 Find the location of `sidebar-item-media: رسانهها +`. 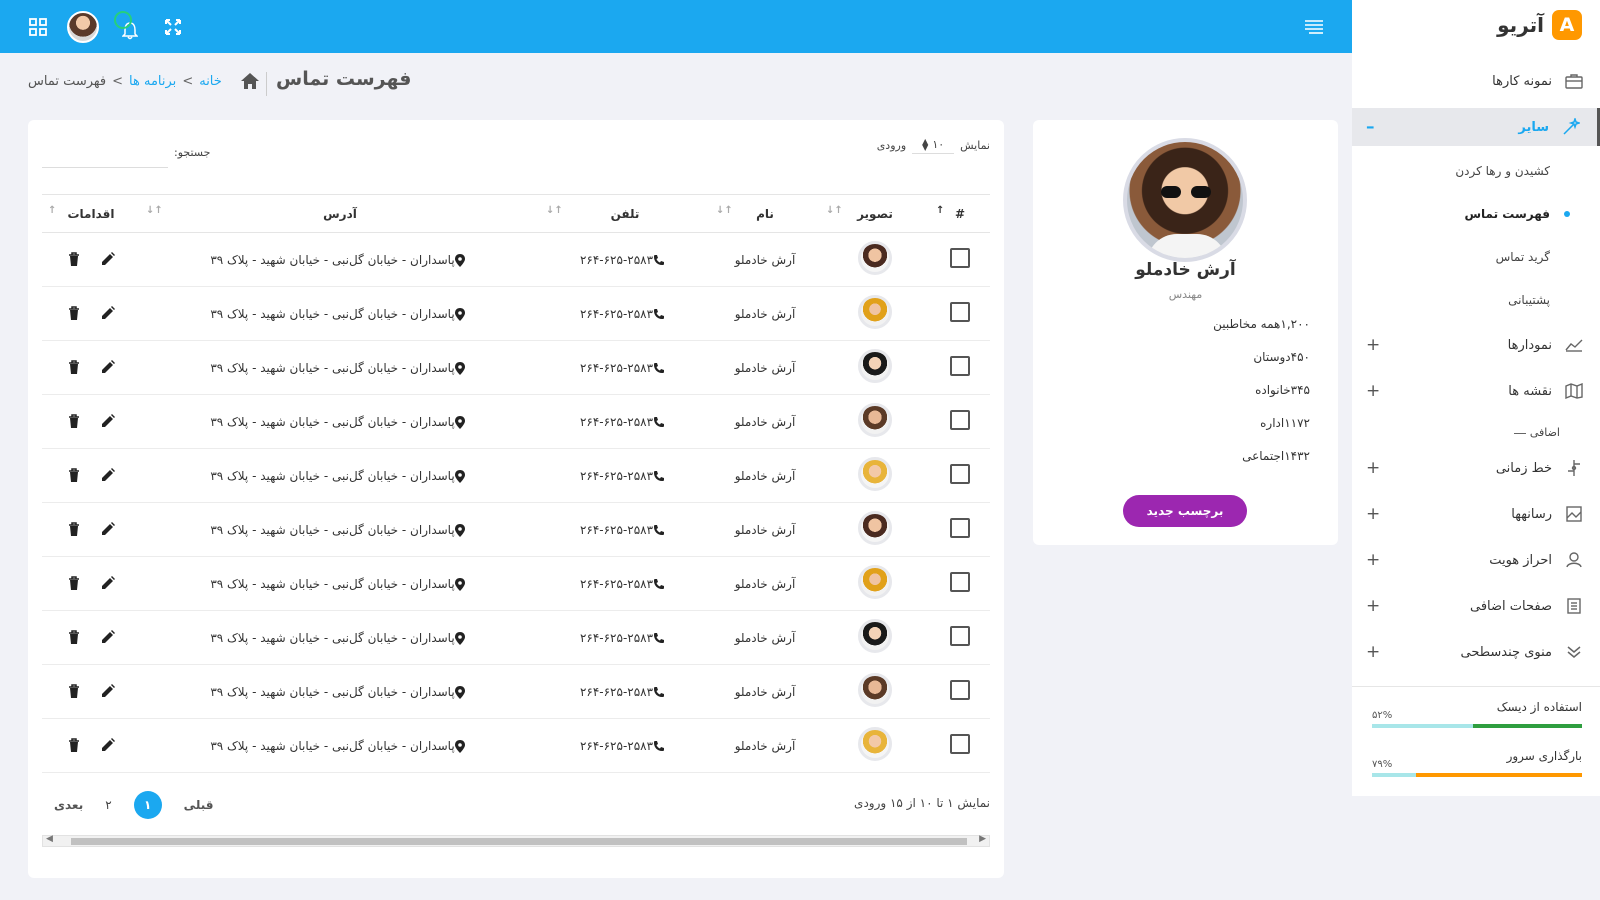

sidebar-item-media: رسانهها + is located at coordinates (1476, 514).